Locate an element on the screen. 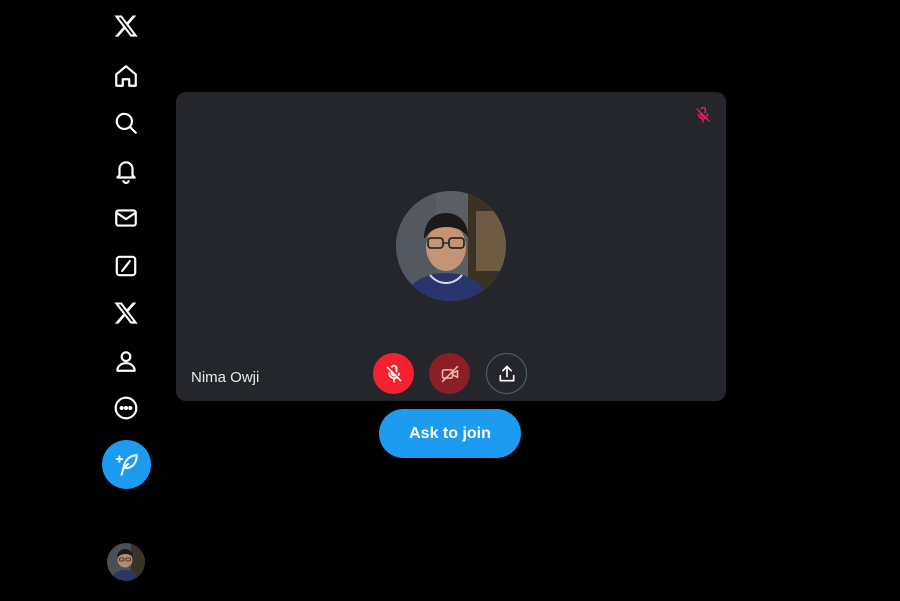 This screenshot has height=601, width=900. more-icon is located at coordinates (126, 408).